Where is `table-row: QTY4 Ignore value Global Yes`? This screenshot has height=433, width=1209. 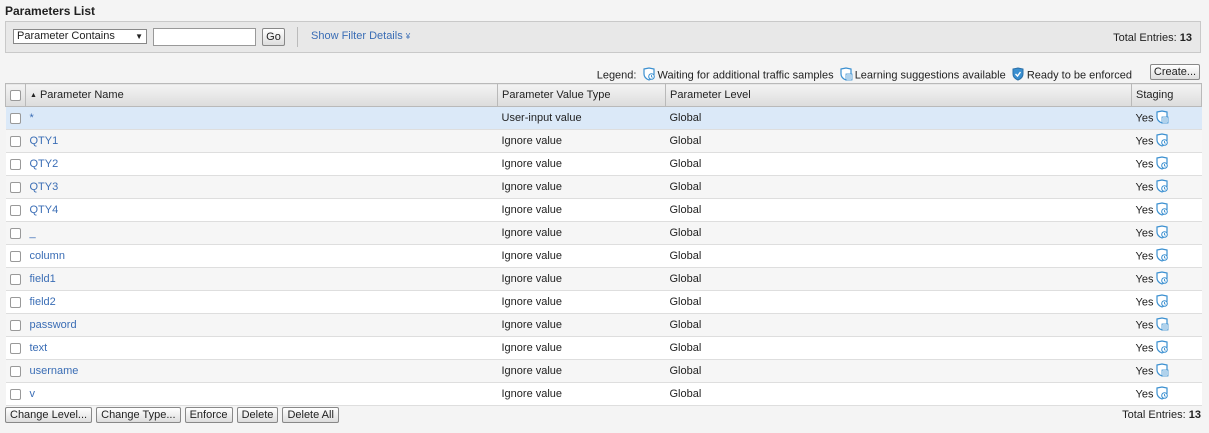
table-row: QTY4 Ignore value Global Yes is located at coordinates (603, 210).